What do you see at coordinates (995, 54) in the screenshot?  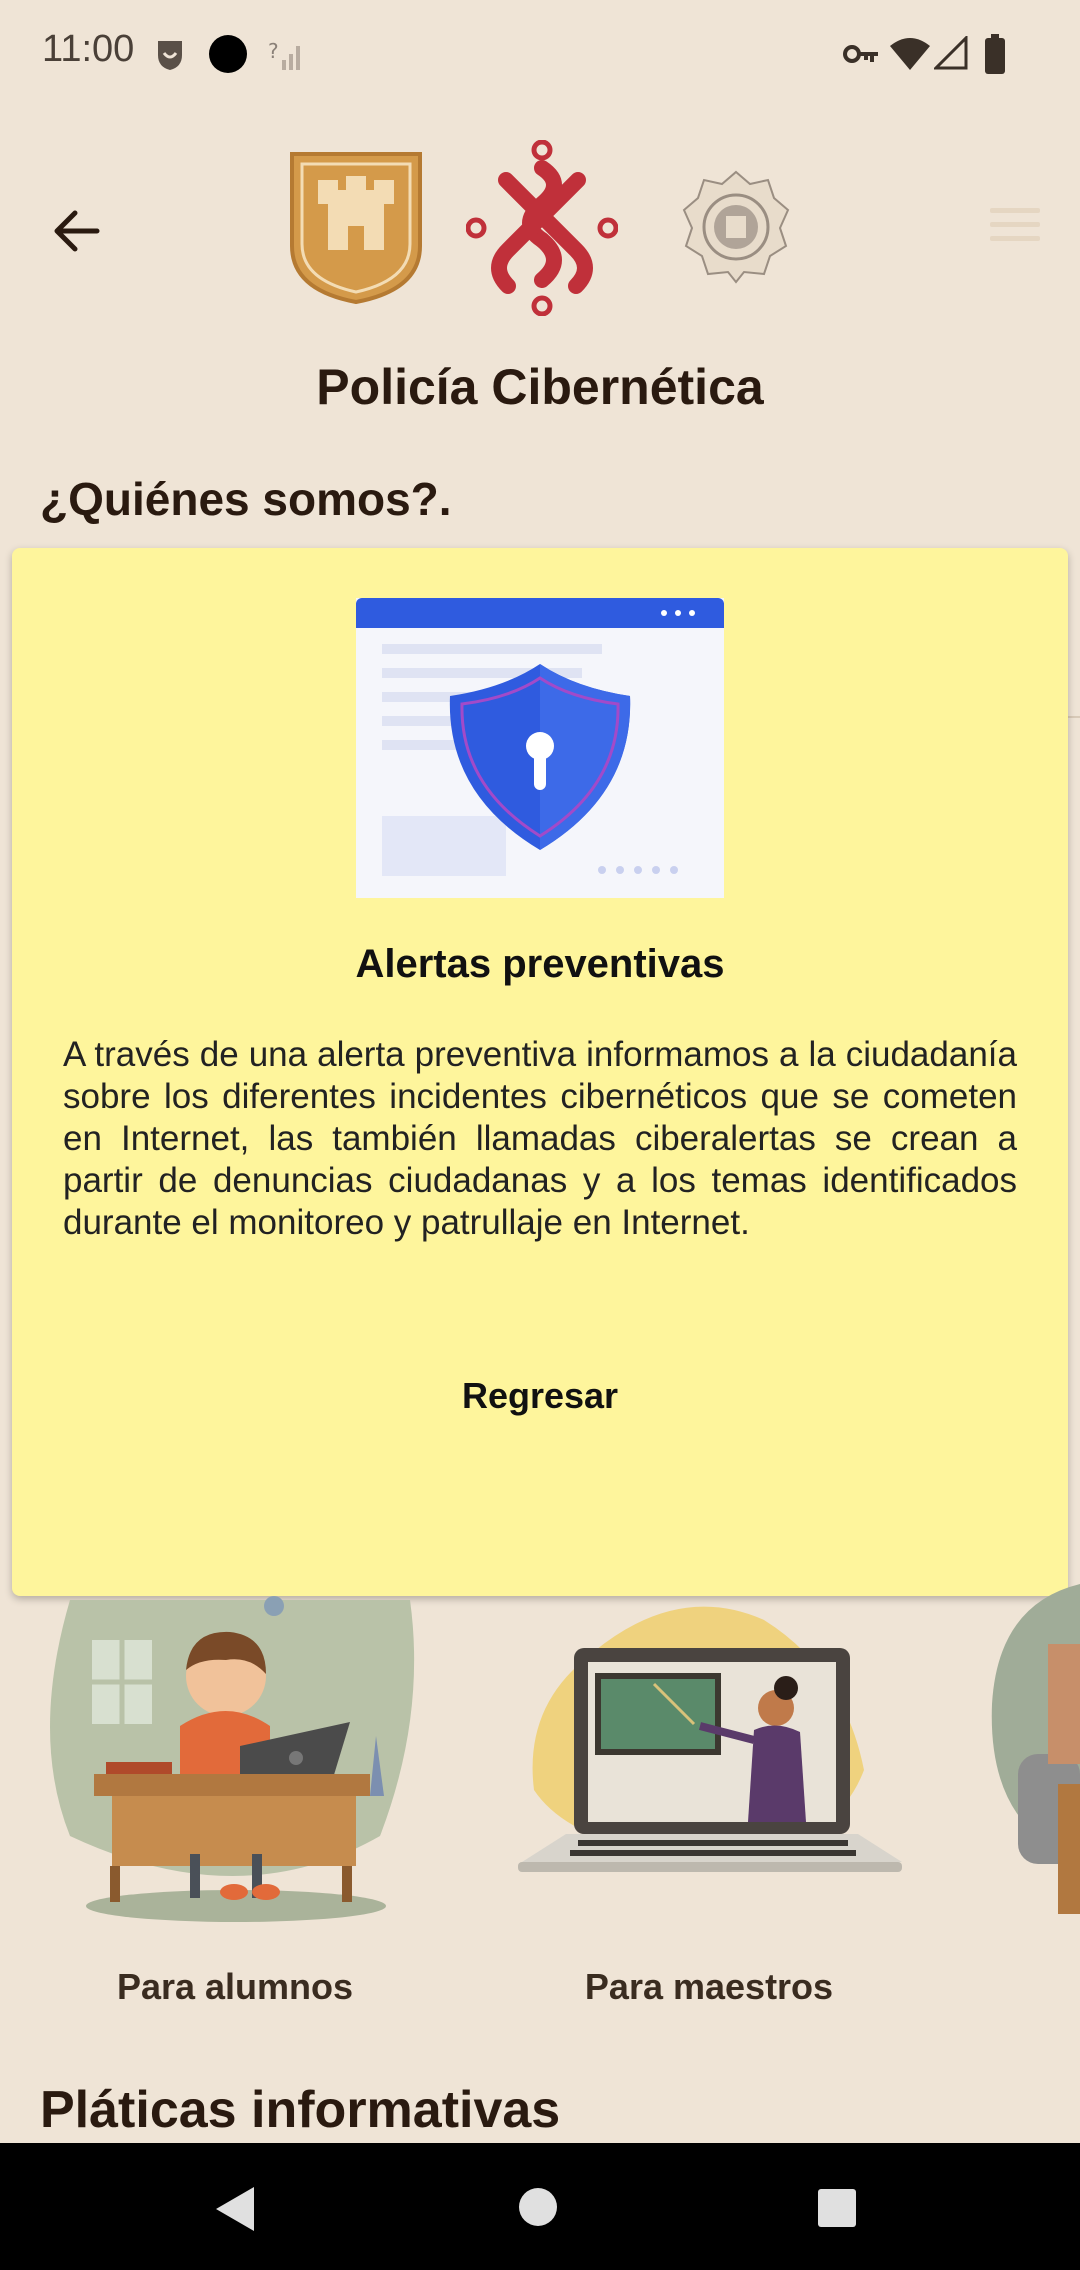 I see `battery-icon` at bounding box center [995, 54].